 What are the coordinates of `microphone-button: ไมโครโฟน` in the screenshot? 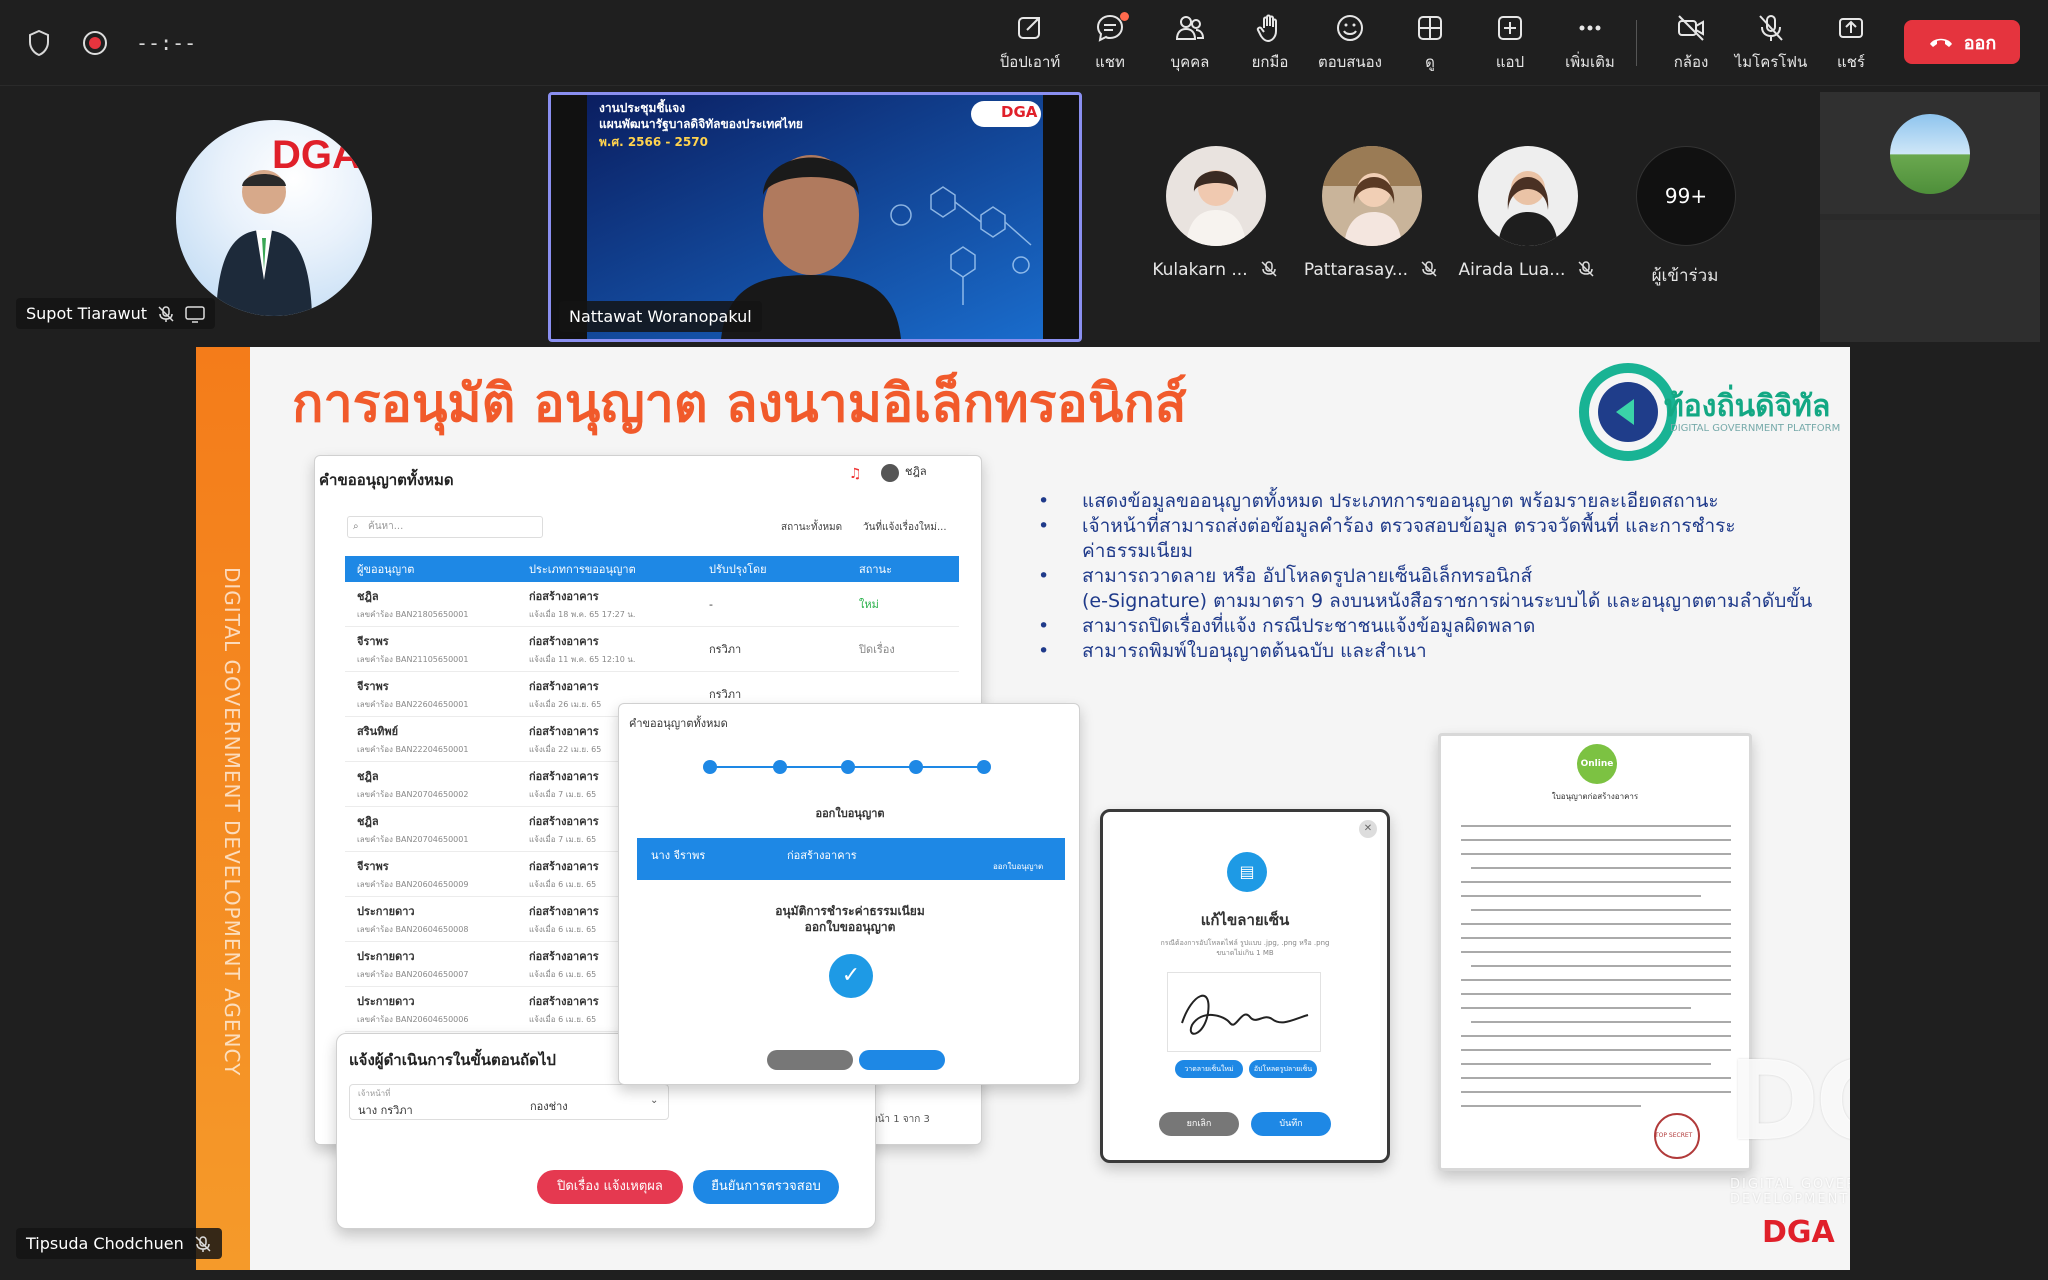 It's located at (1771, 43).